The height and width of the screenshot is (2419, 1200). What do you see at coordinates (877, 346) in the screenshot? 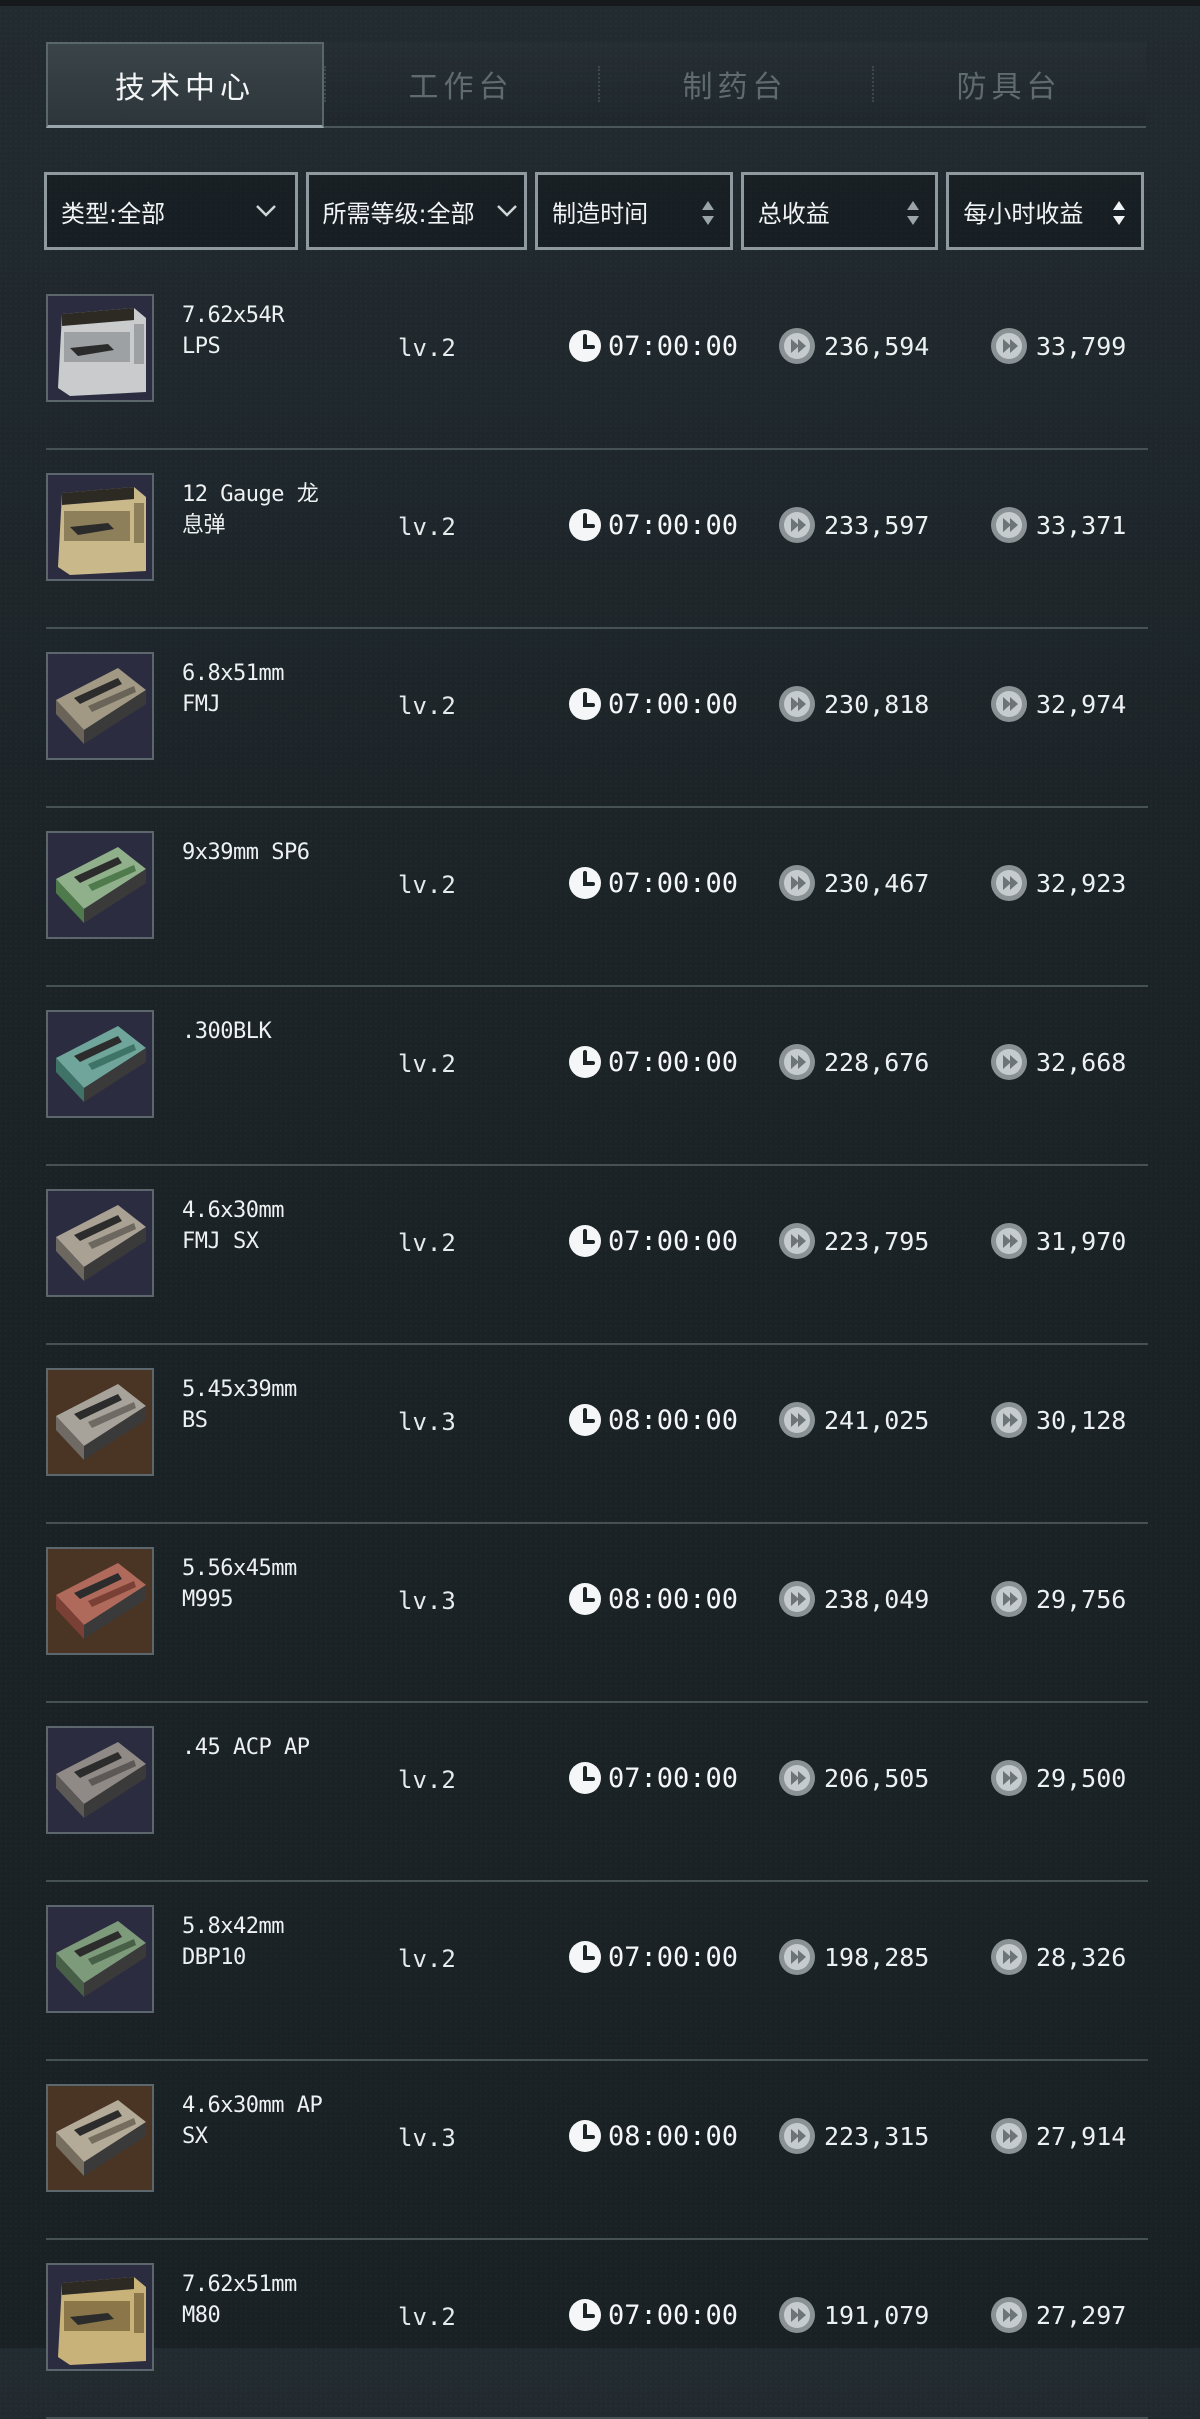
I see `total-profit-value: 236,594` at bounding box center [877, 346].